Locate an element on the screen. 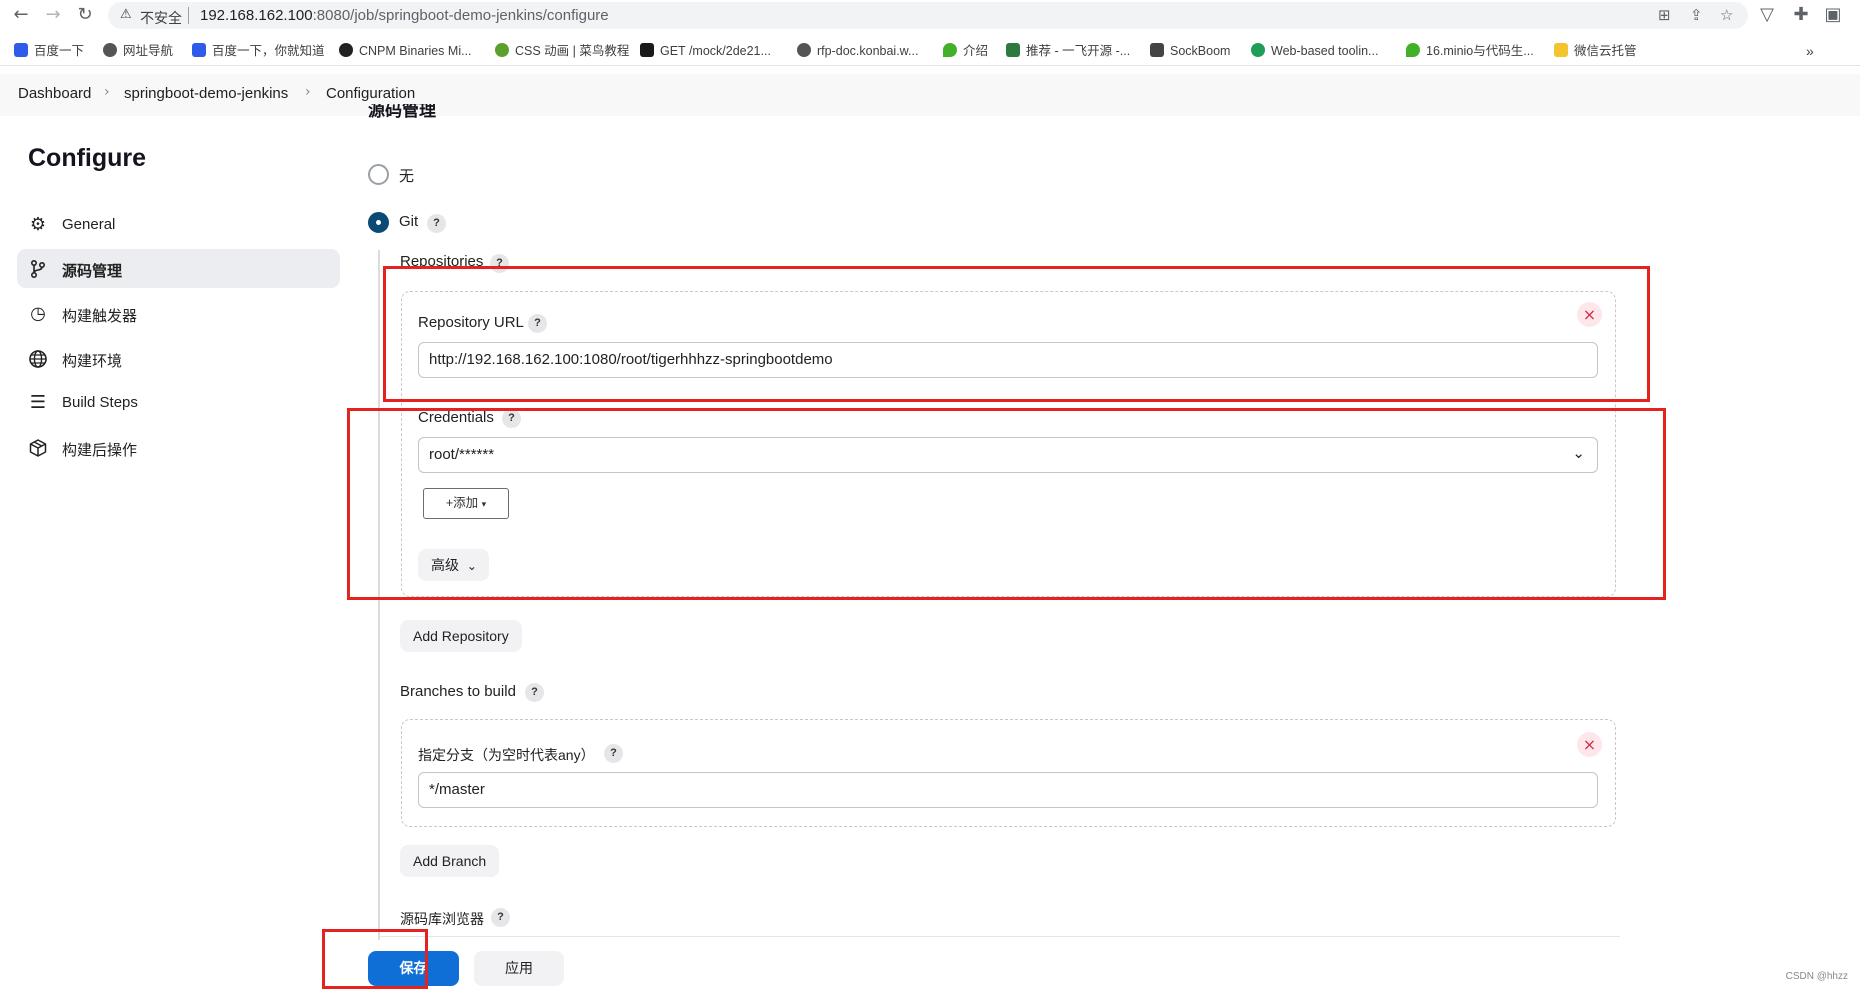  sidebar-item-label: 源码管理 is located at coordinates (92, 271).